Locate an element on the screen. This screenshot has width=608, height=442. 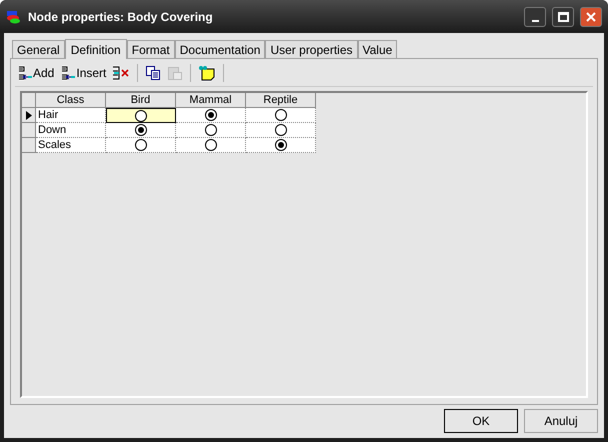
column-header: Bird is located at coordinates (141, 100).